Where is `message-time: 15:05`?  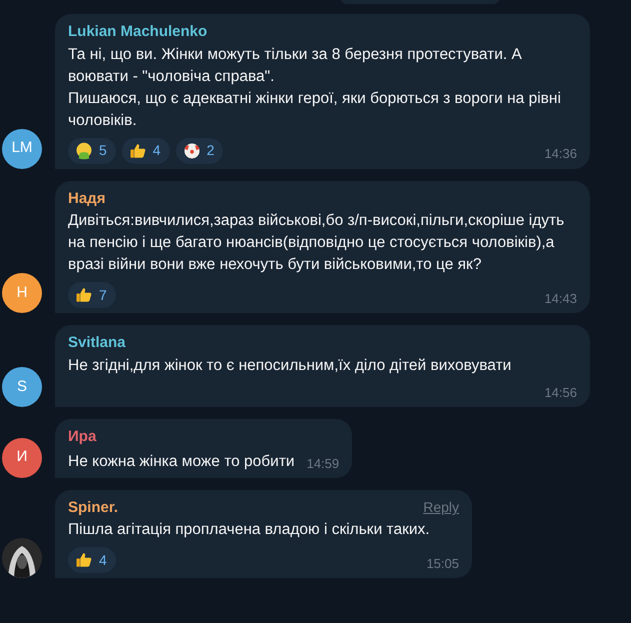 message-time: 15:05 is located at coordinates (442, 563).